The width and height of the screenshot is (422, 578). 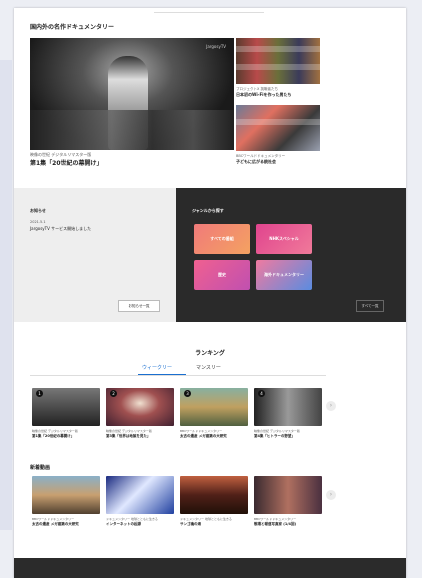 What do you see at coordinates (140, 407) in the screenshot?
I see `ranking-card-2: 2` at bounding box center [140, 407].